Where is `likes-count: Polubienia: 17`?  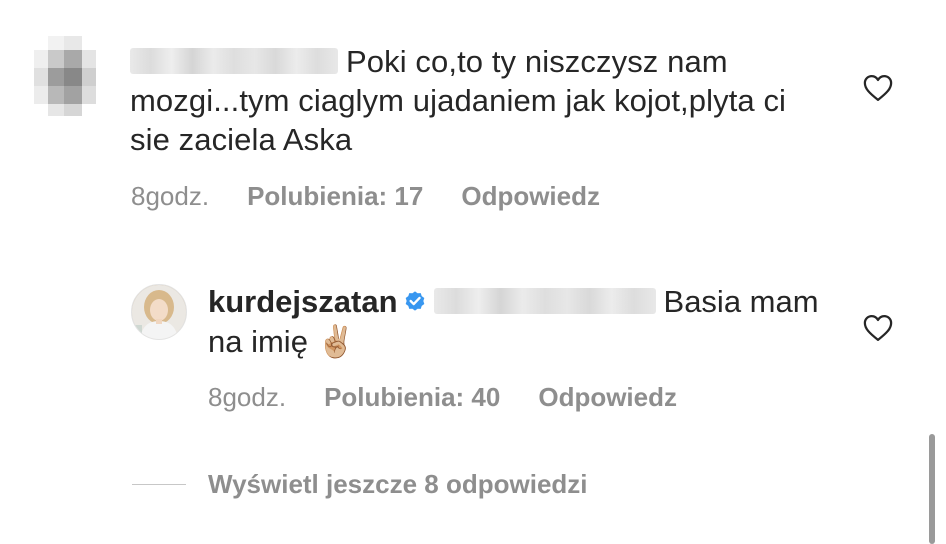
likes-count: Polubienia: 17 is located at coordinates (335, 196).